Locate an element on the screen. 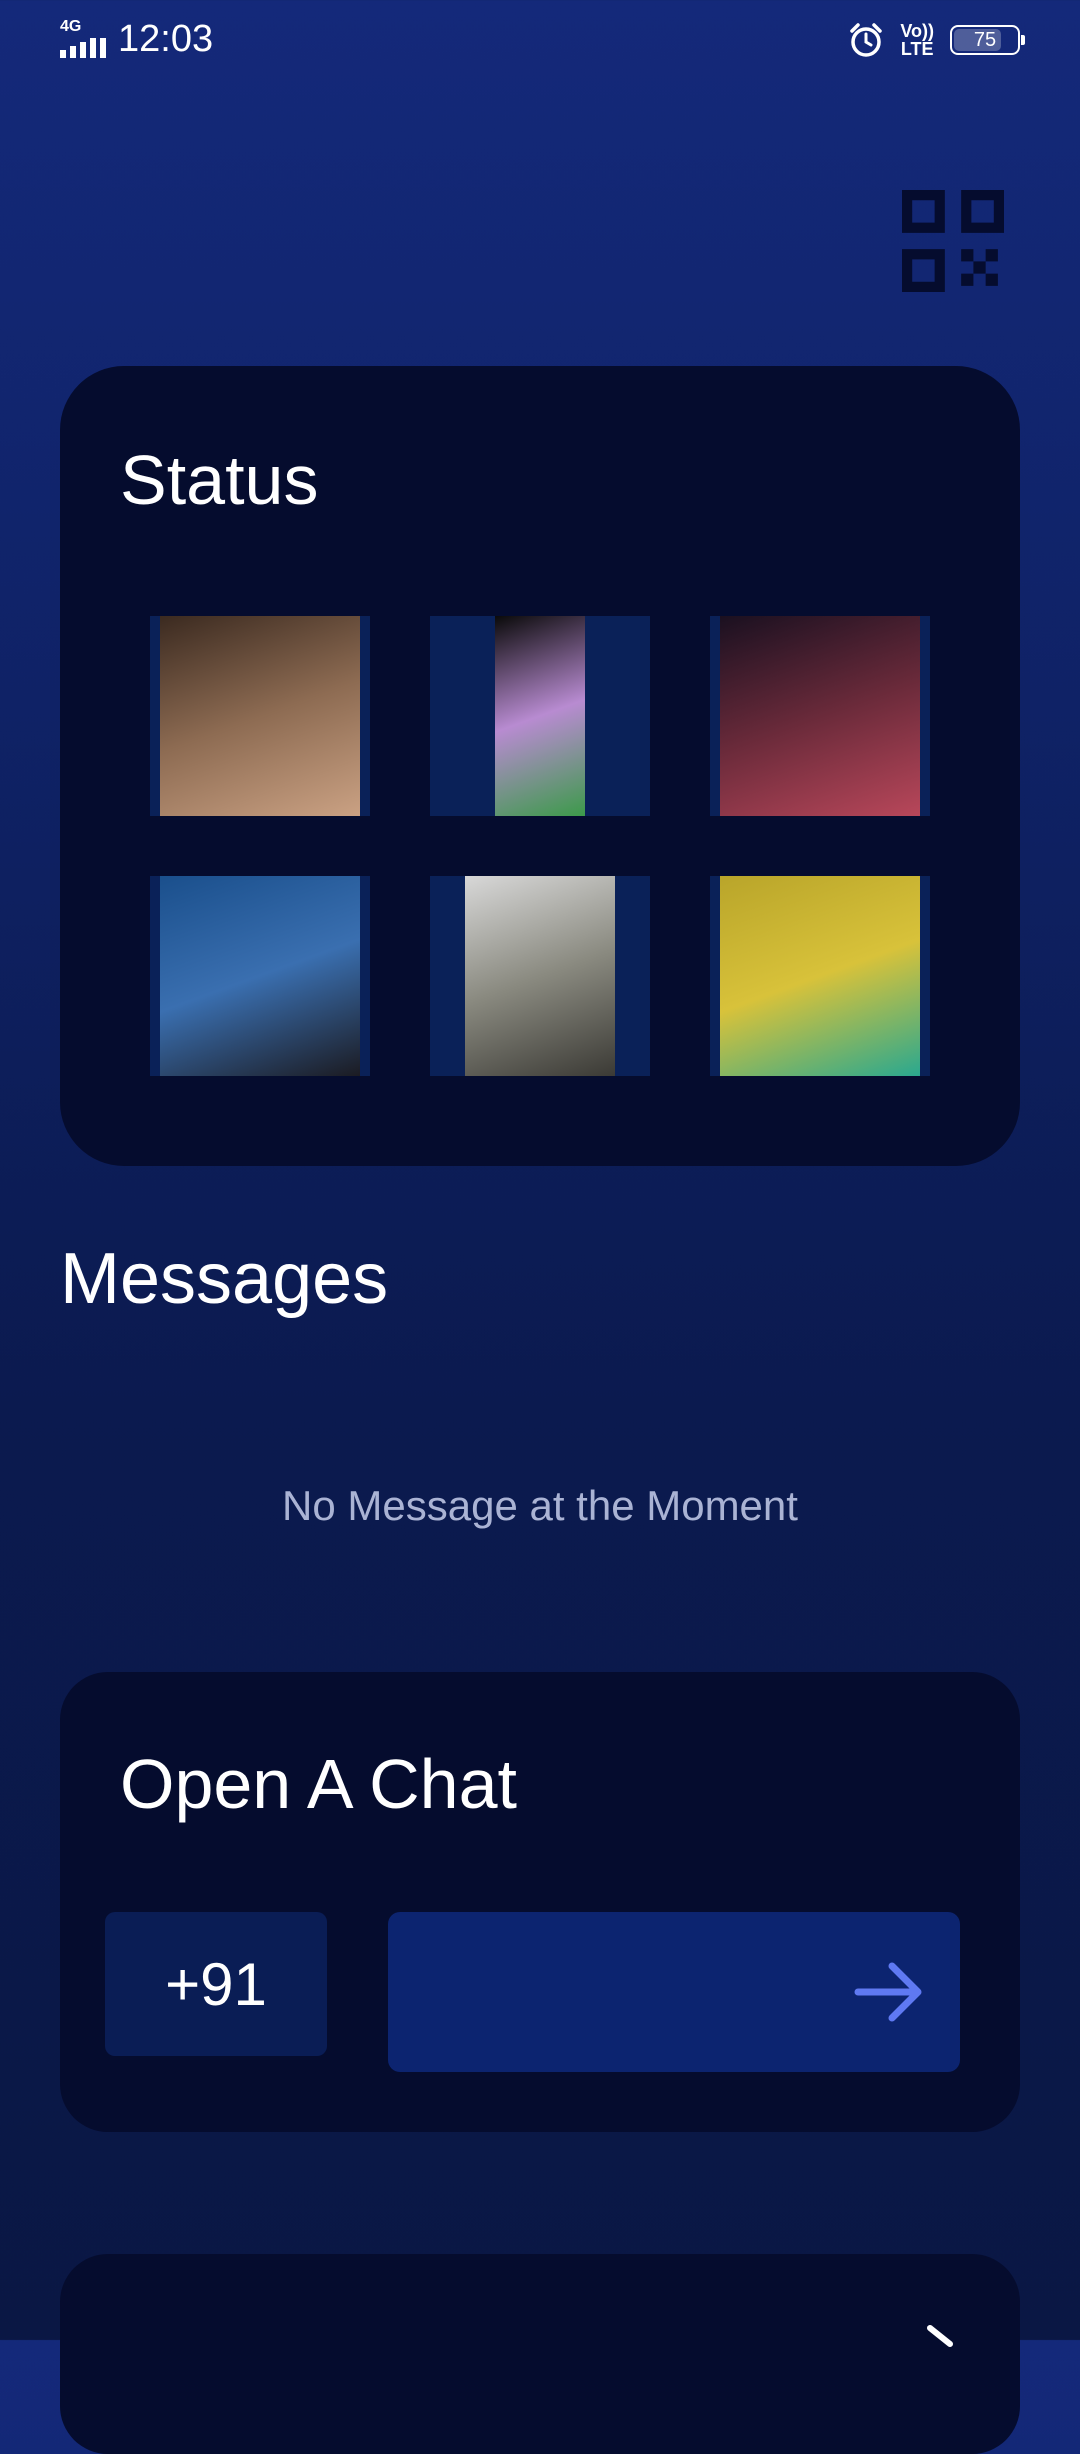 Image resolution: width=1080 pixels, height=2454 pixels. no-messages-text: No Message at the Moment is located at coordinates (540, 1505).